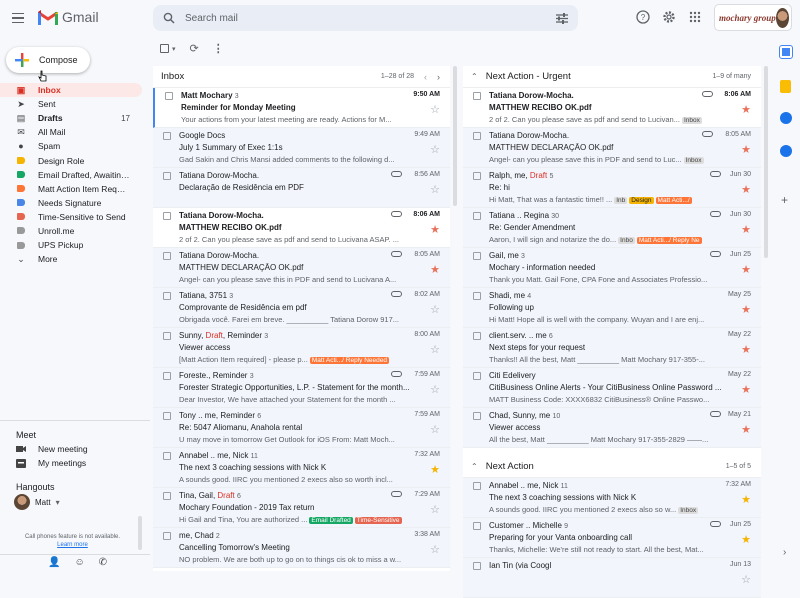 This screenshot has height=598, width=800. What do you see at coordinates (753, 17) in the screenshot?
I see `account-switcher: mochary group` at bounding box center [753, 17].